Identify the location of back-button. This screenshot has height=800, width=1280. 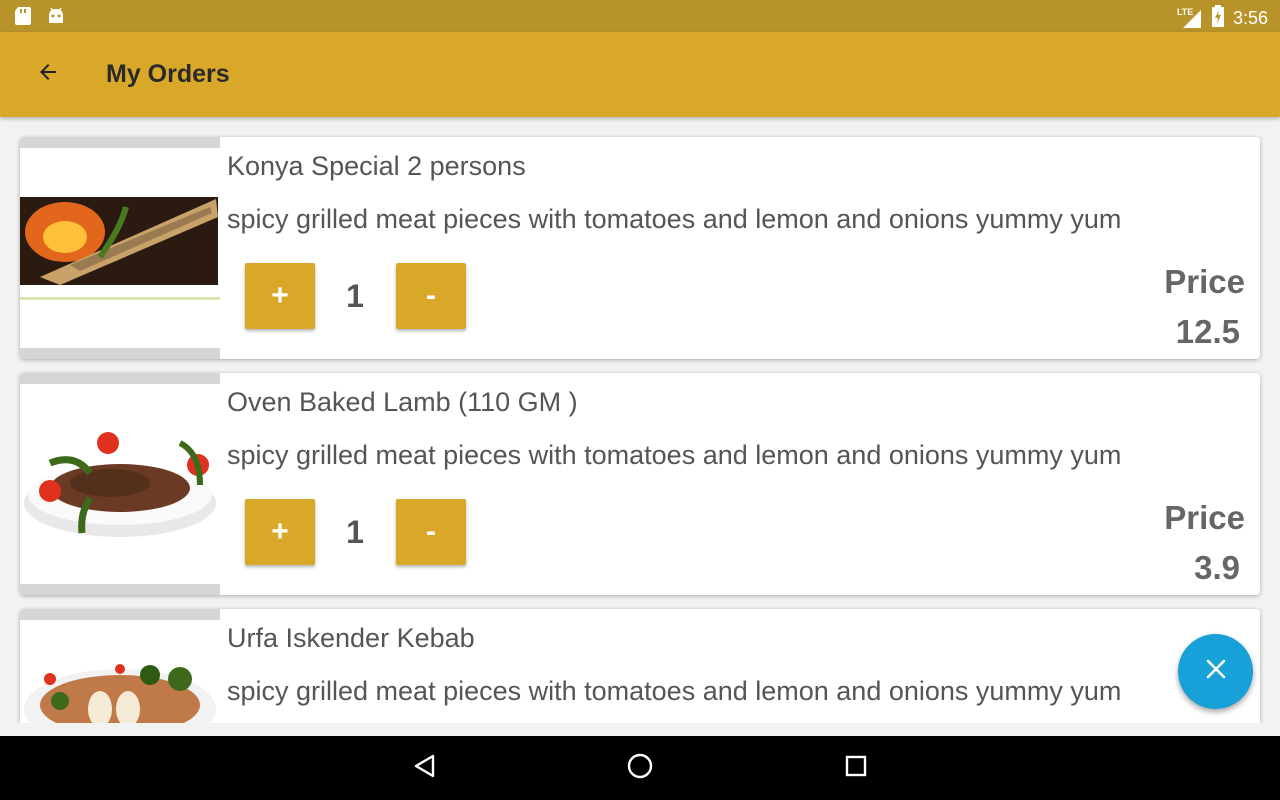
(48, 74).